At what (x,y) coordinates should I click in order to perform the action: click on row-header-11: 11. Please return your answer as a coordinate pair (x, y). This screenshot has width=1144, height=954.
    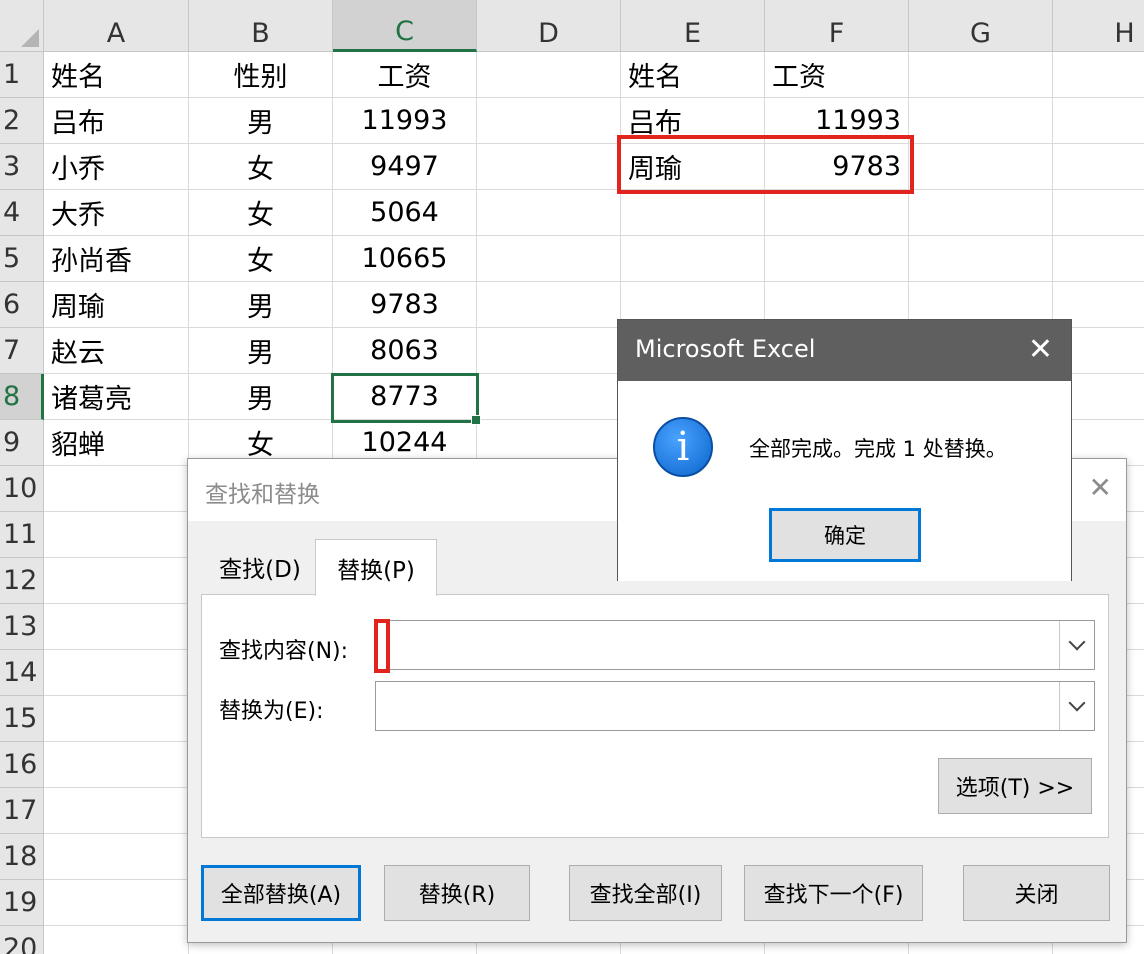
    Looking at the image, I should click on (22, 535).